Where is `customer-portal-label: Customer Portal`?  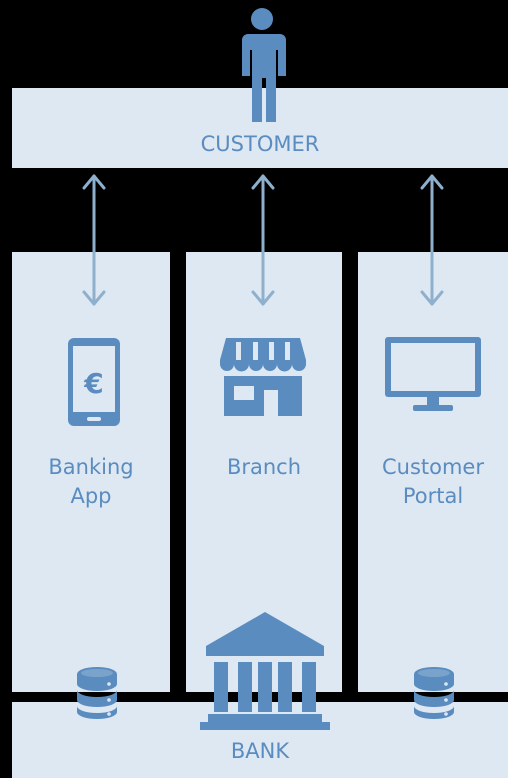
customer-portal-label: Customer Portal is located at coordinates (432, 481).